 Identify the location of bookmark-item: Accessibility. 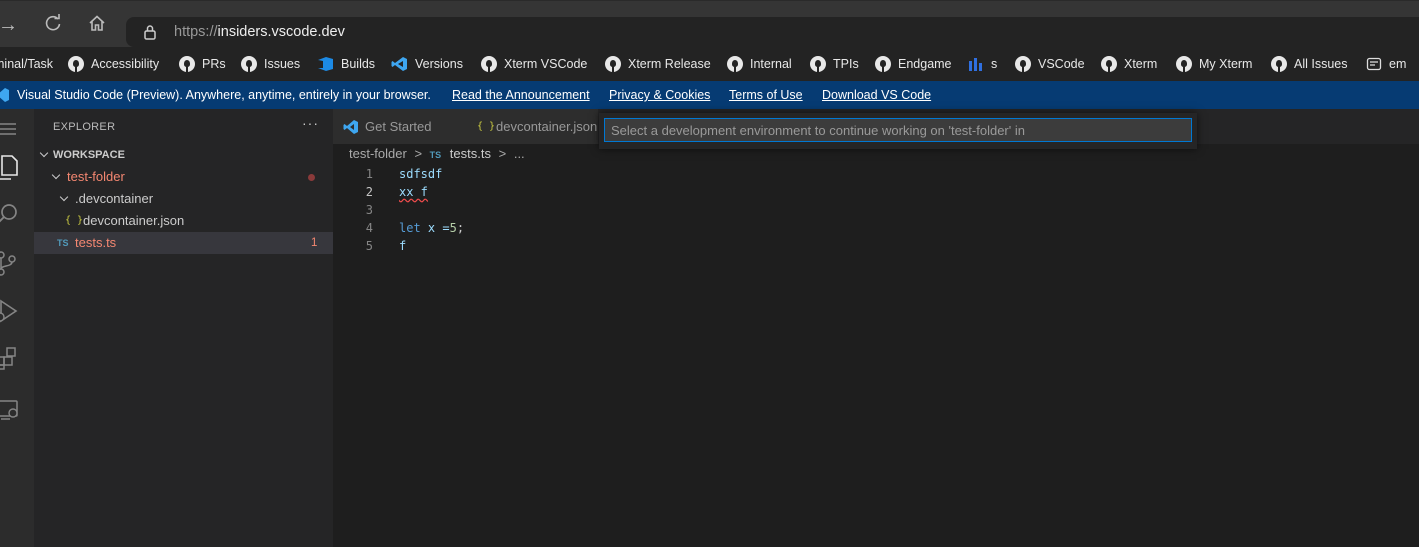
(113, 64).